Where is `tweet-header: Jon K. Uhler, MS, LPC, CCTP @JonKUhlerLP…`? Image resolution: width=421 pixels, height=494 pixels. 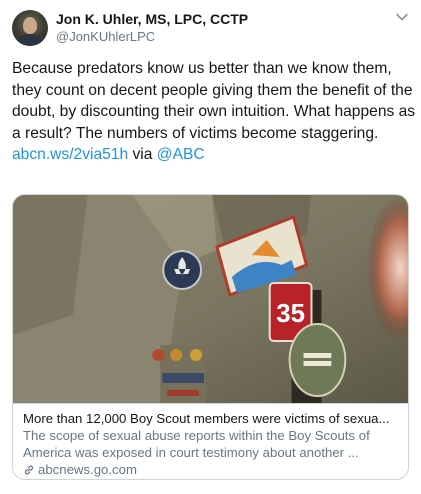 tweet-header: Jon K. Uhler, MS, LPC, CCTP @JonKUhlerLP… is located at coordinates (211, 28).